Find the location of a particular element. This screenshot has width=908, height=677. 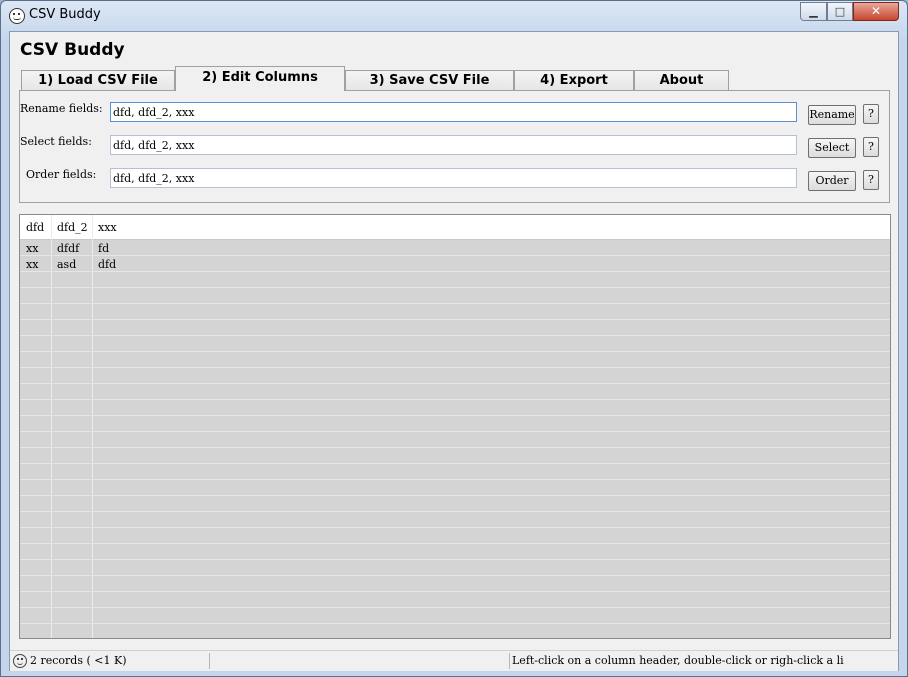

tab-edit-columns: 2) Edit Columns is located at coordinates (260, 78).